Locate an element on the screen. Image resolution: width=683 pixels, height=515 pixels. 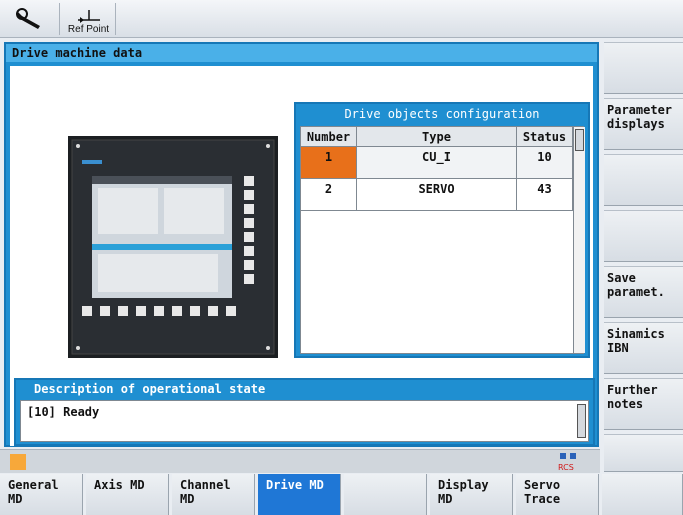
table-cell-number: 1 is located at coordinates (329, 163).